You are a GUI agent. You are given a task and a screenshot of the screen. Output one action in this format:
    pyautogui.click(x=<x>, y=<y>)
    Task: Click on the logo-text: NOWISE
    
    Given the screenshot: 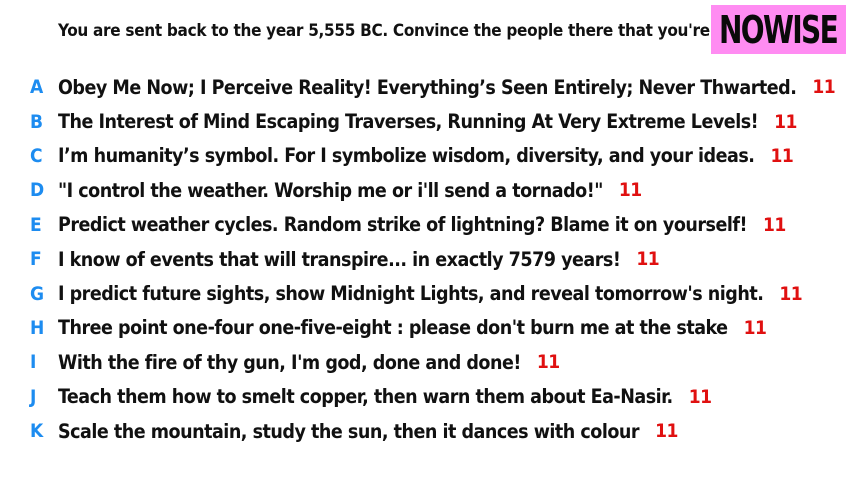 What is the action you would take?
    pyautogui.click(x=779, y=29)
    